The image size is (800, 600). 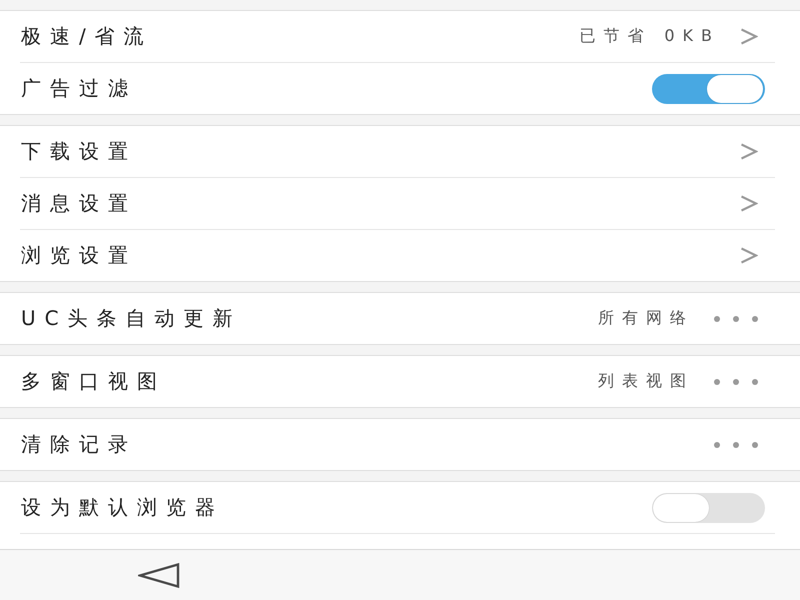 I want to click on setting-label: 设为默认浏览器, so click(x=122, y=507).